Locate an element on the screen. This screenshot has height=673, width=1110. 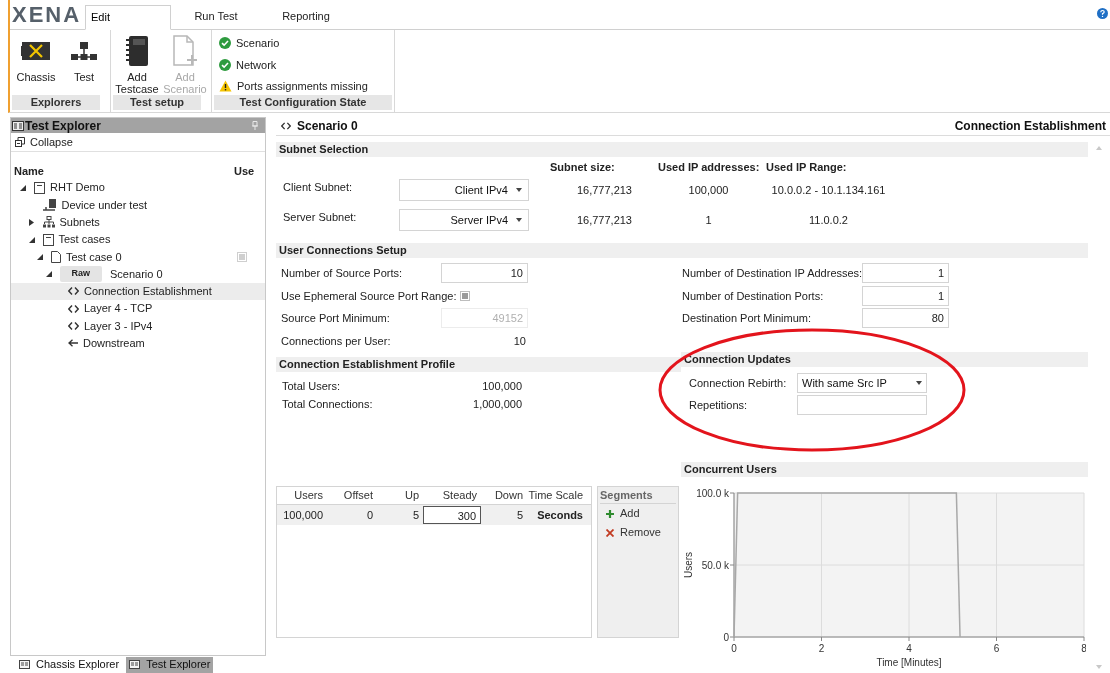
field-label: Source Port Minimum: is located at coordinates (336, 318).